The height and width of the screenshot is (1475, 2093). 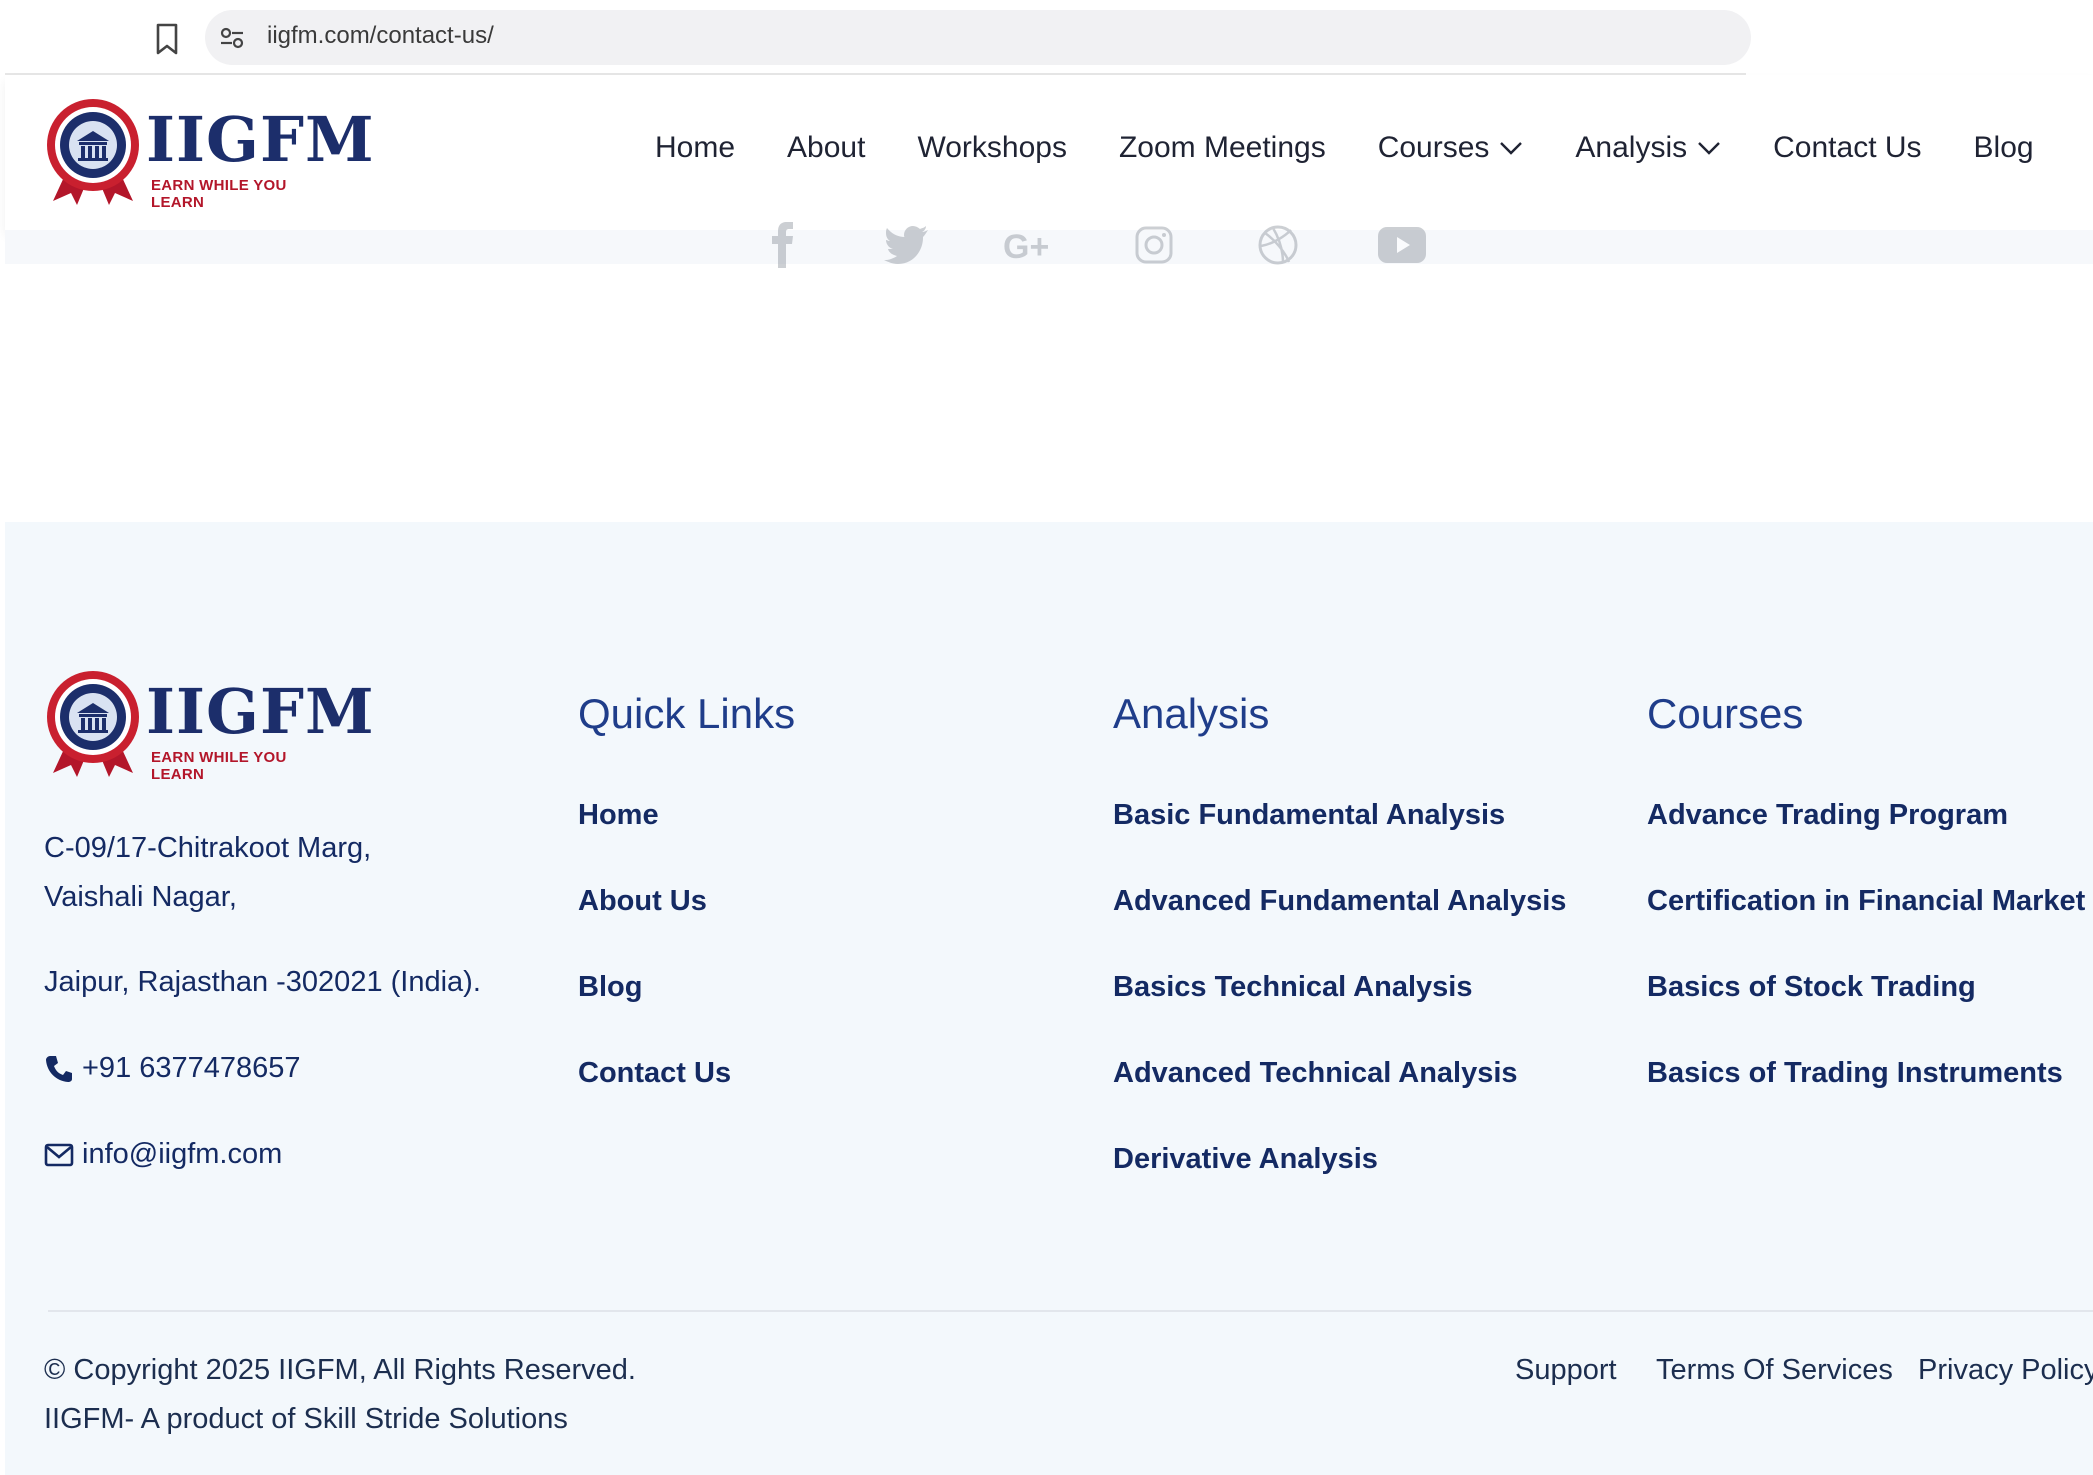 I want to click on courses-title: Courses, so click(x=1725, y=713).